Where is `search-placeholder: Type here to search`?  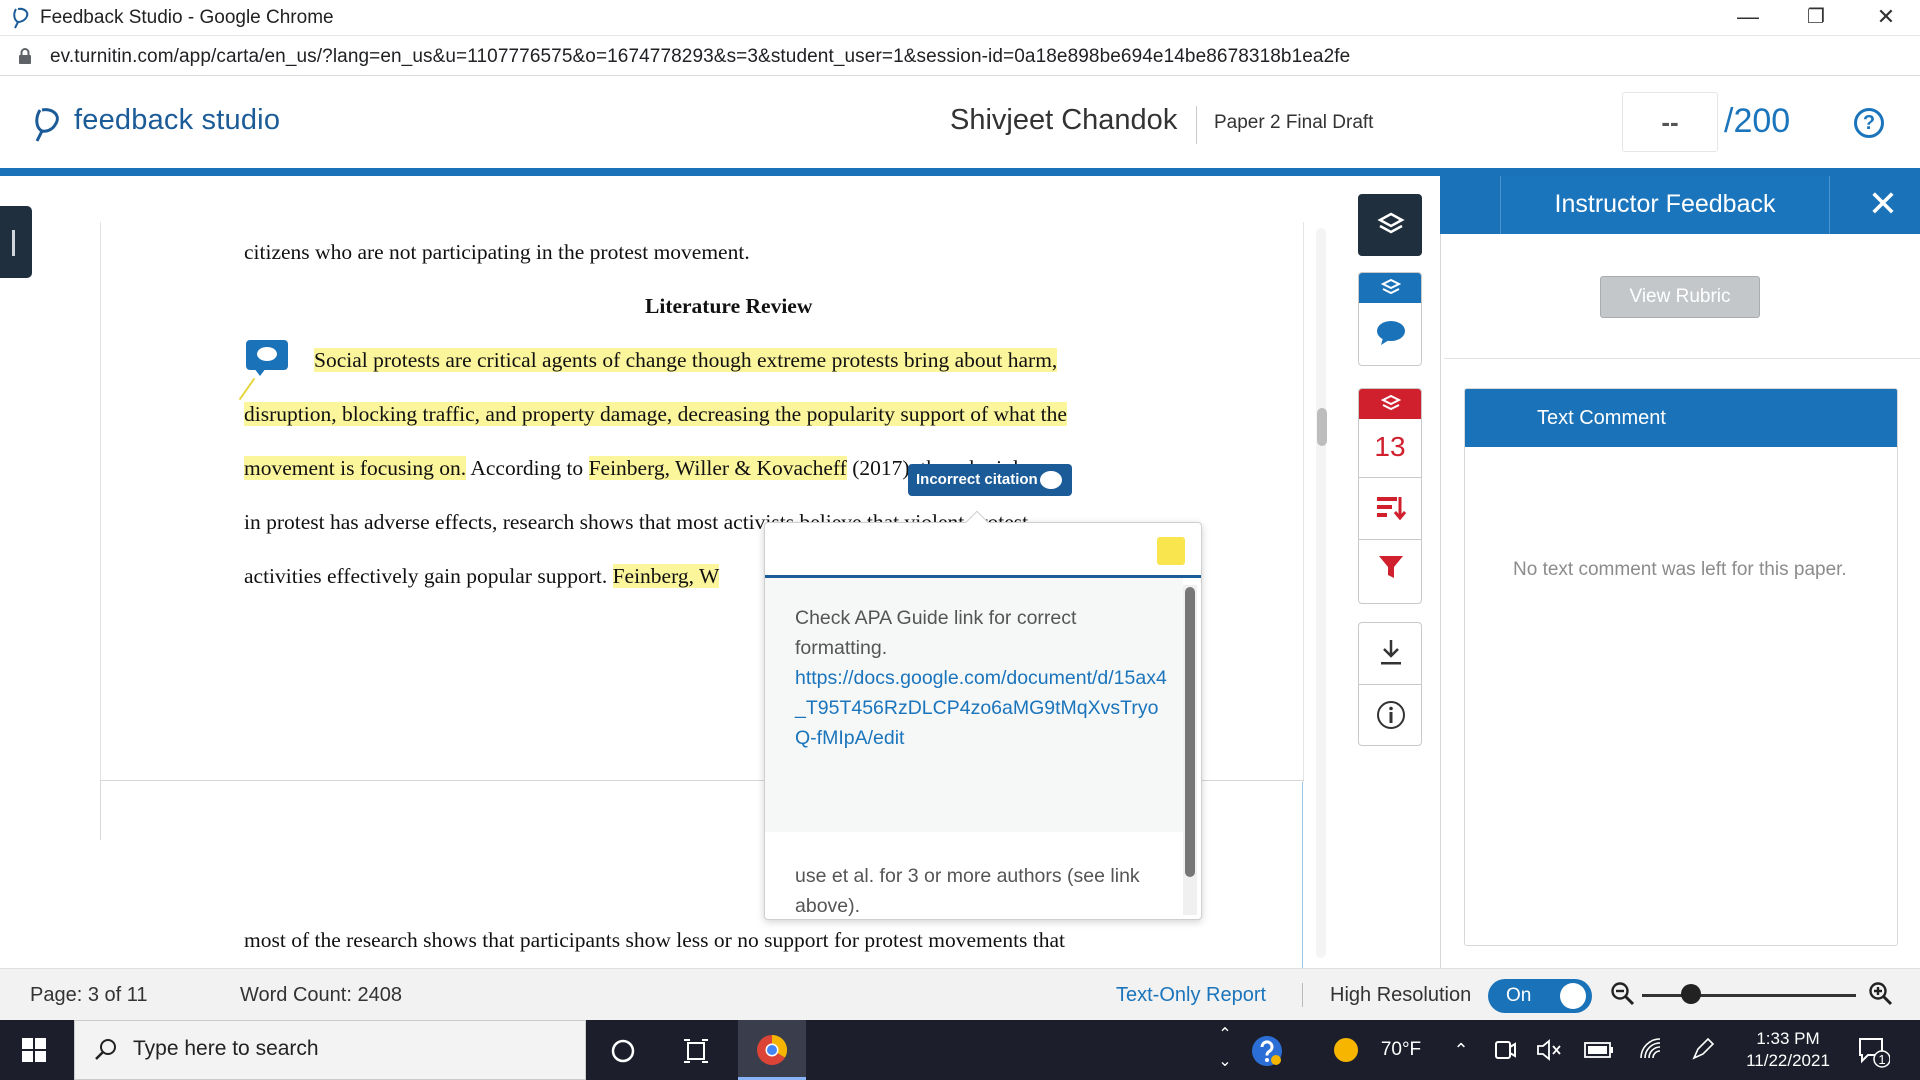 search-placeholder: Type here to search is located at coordinates (226, 1048).